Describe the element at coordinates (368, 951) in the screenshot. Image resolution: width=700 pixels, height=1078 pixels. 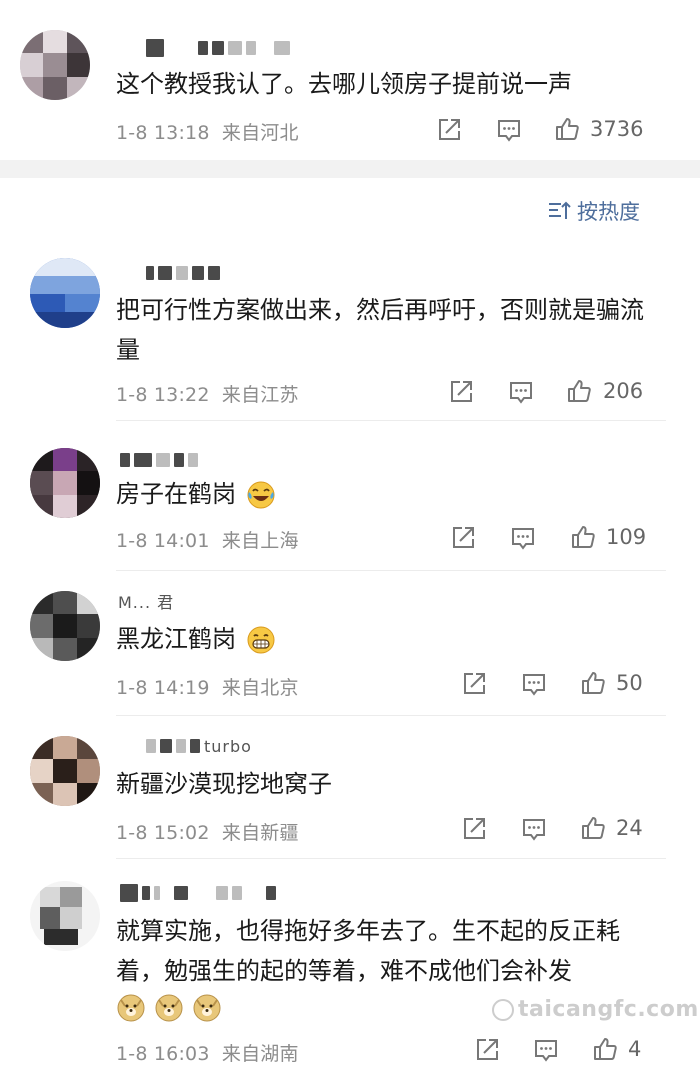
I see `comment-text: 就算实施，也得拖好多年去了。生不起的反正耗着，勉强生的起的等着，难不成他们会补发` at that location.